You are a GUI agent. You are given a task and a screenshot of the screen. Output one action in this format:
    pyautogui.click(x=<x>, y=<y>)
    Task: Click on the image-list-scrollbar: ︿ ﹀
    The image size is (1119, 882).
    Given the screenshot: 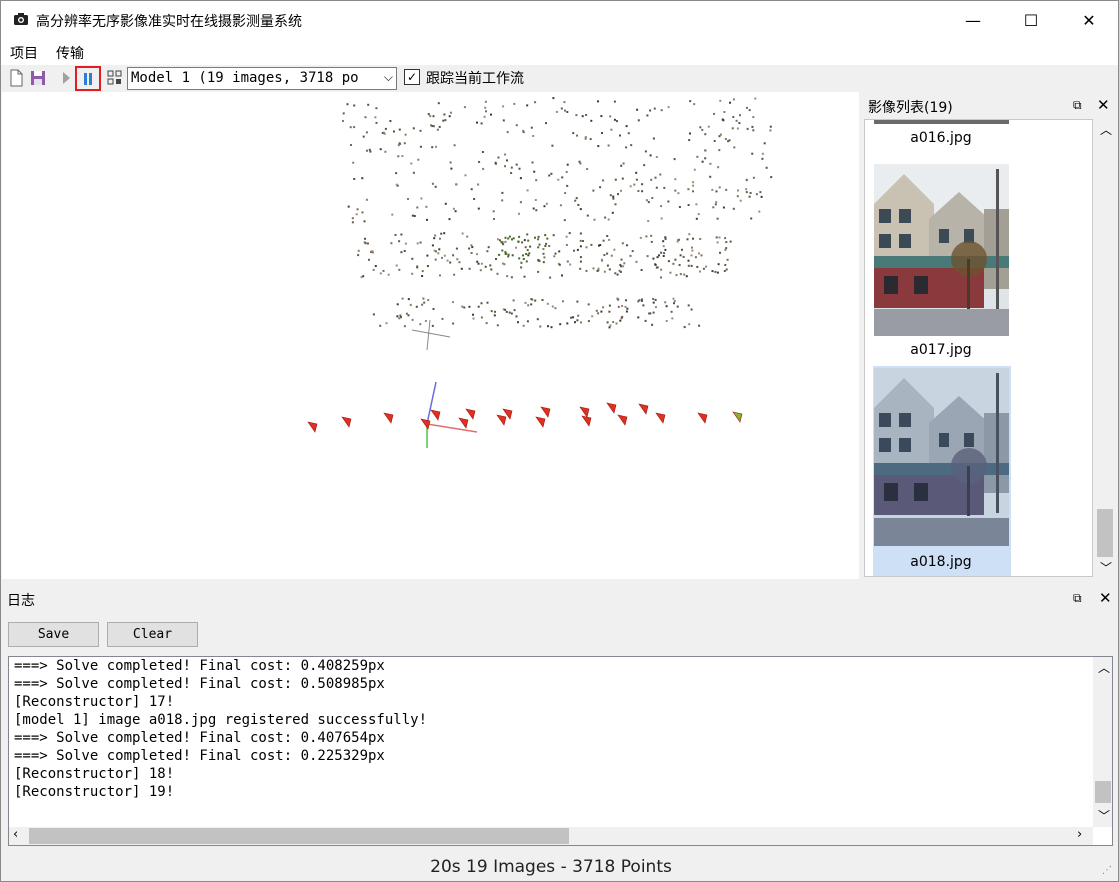 What is the action you would take?
    pyautogui.click(x=1105, y=348)
    